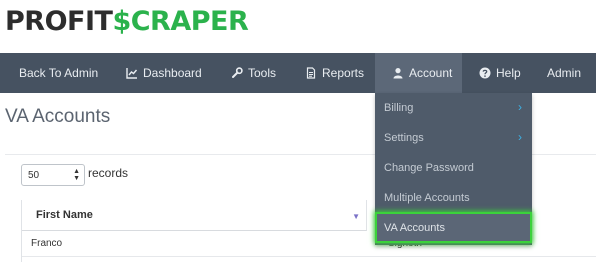 The height and width of the screenshot is (262, 596). Describe the element at coordinates (427, 198) in the screenshot. I see `menu-item-label: Multiple Accounts` at that location.